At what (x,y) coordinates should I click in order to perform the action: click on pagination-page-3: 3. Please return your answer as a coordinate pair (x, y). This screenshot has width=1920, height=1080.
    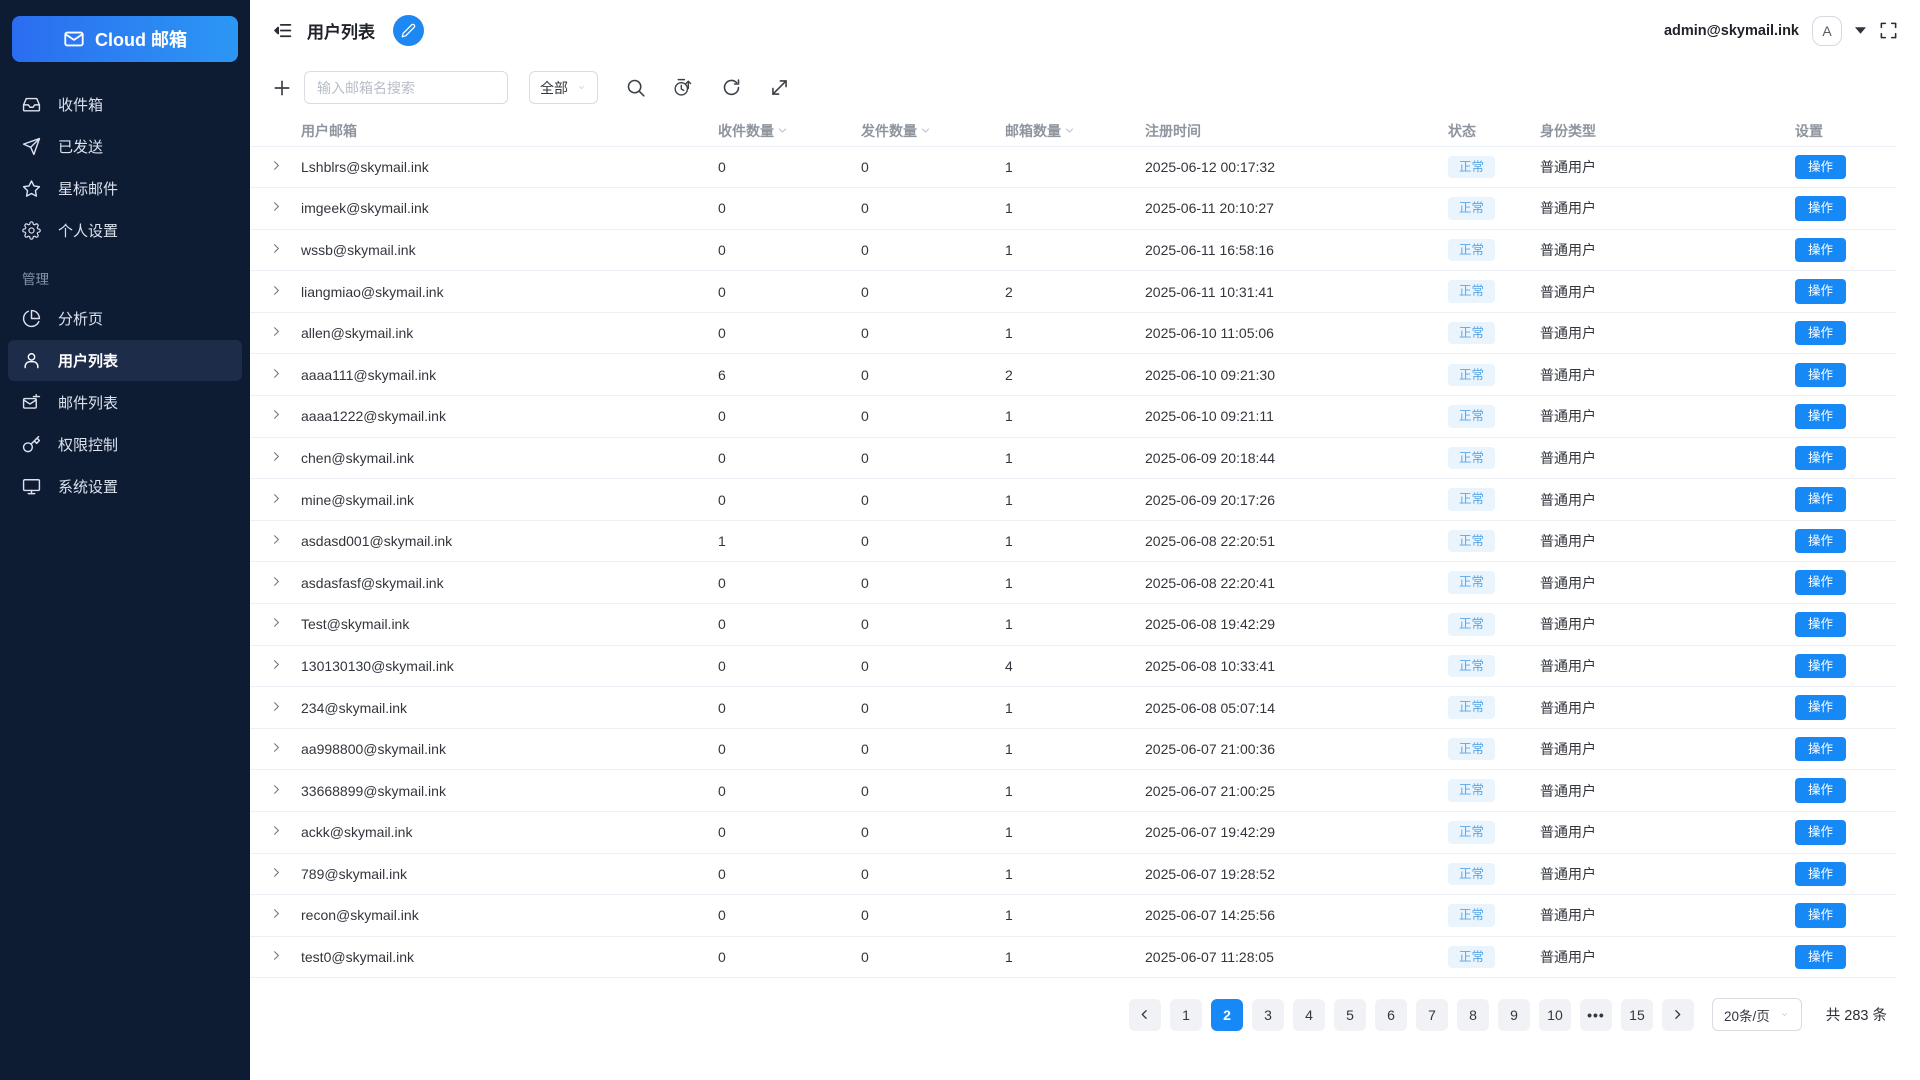
    Looking at the image, I should click on (1267, 1014).